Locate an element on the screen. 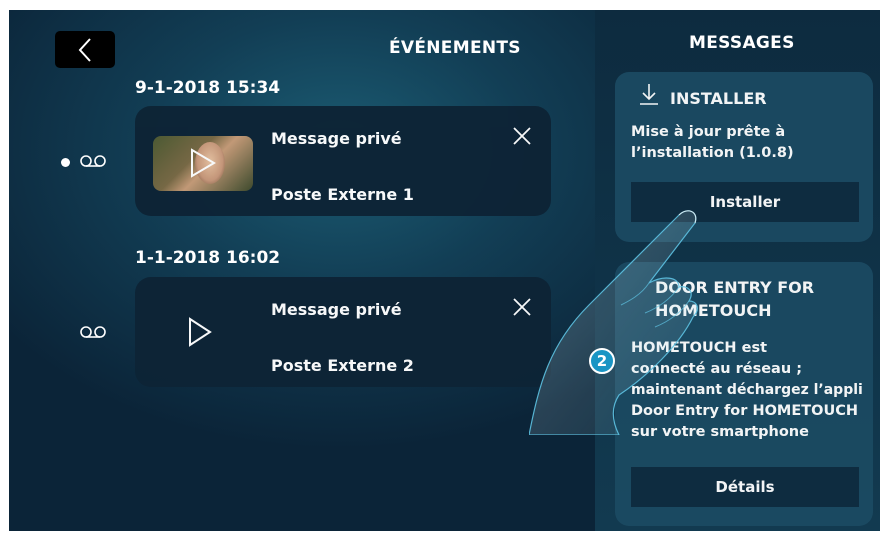  back-button is located at coordinates (85, 49).